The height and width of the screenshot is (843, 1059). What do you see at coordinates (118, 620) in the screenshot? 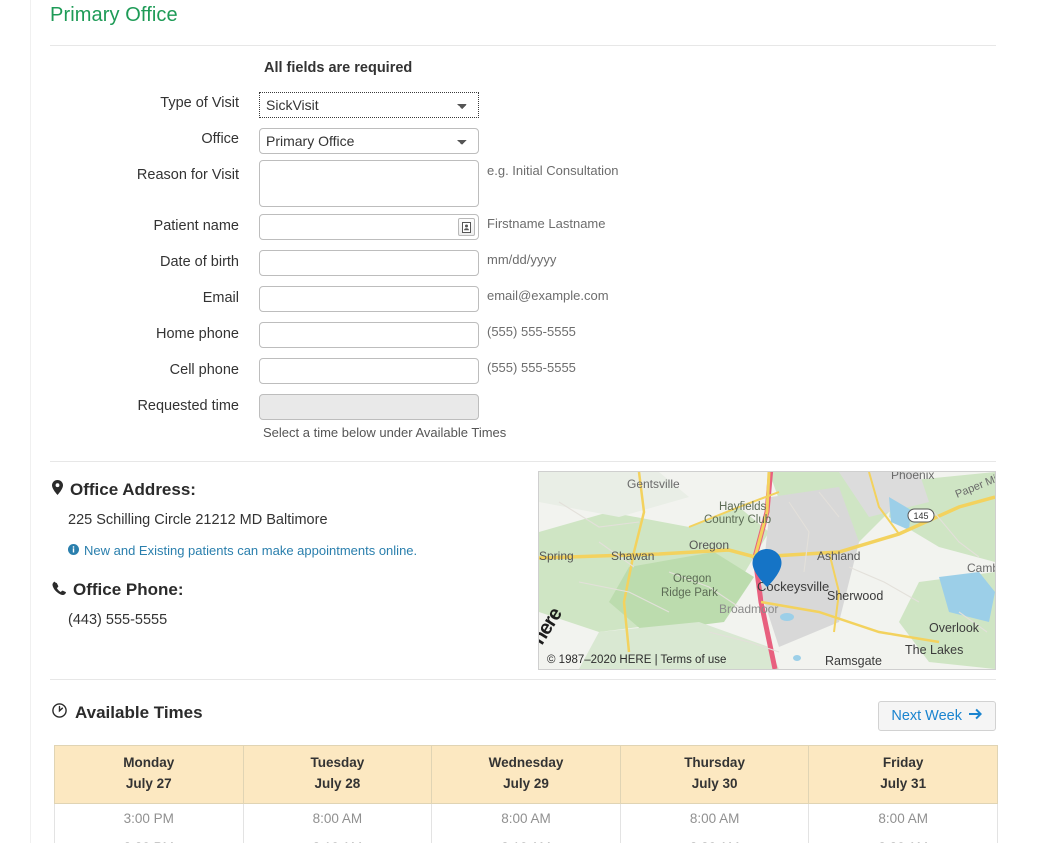
I see `office-phone-value: (443) 555-5555` at bounding box center [118, 620].